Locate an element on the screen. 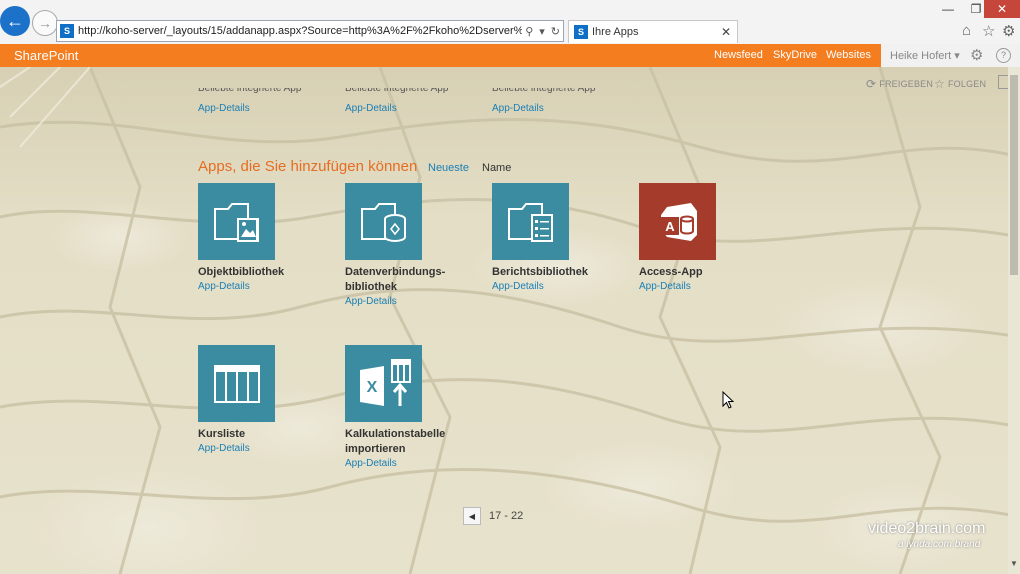 This screenshot has width=1020, height=574. access-icon: A is located at coordinates (677, 221).